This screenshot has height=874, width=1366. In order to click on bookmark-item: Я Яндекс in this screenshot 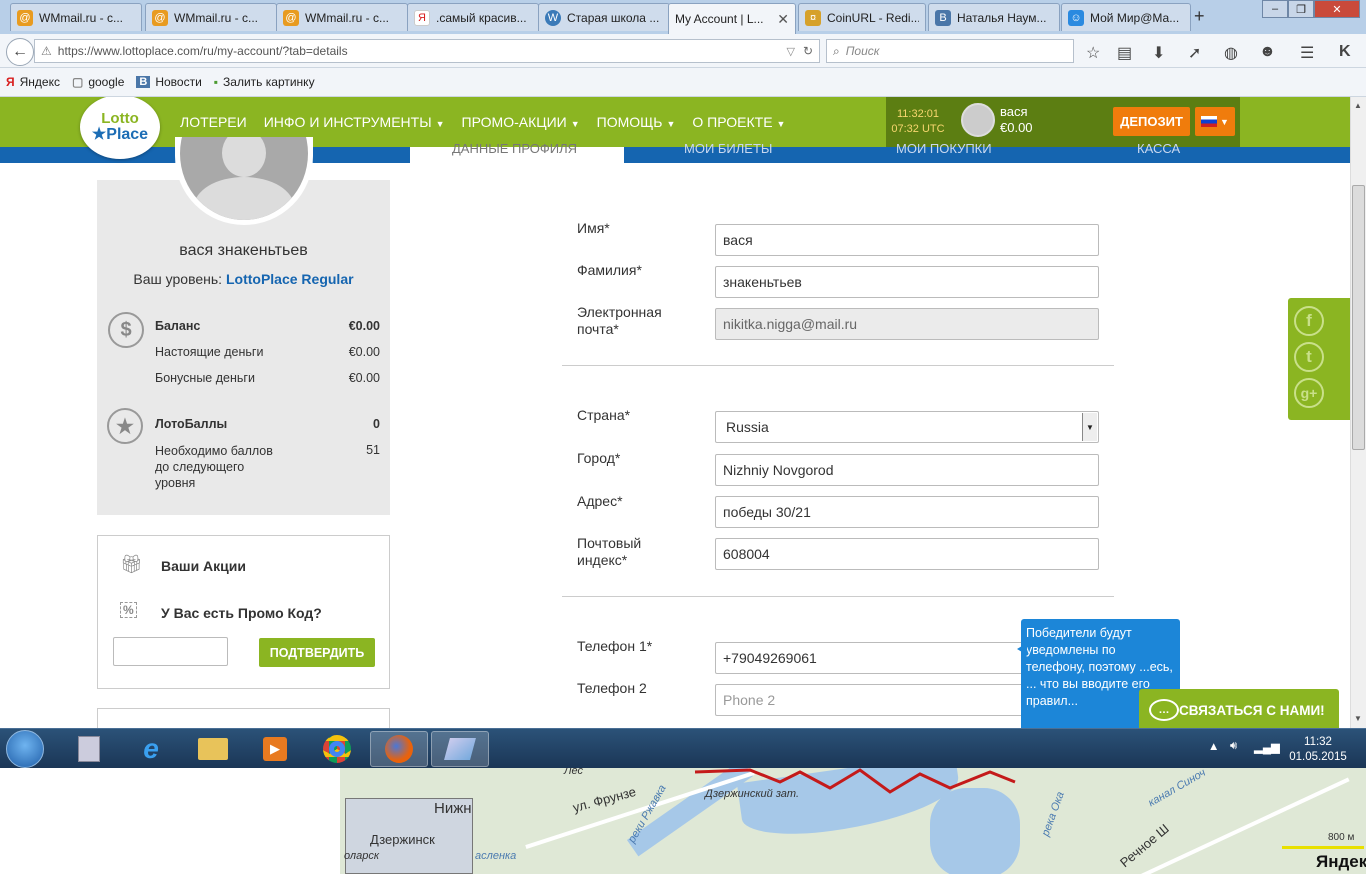, I will do `click(33, 82)`.